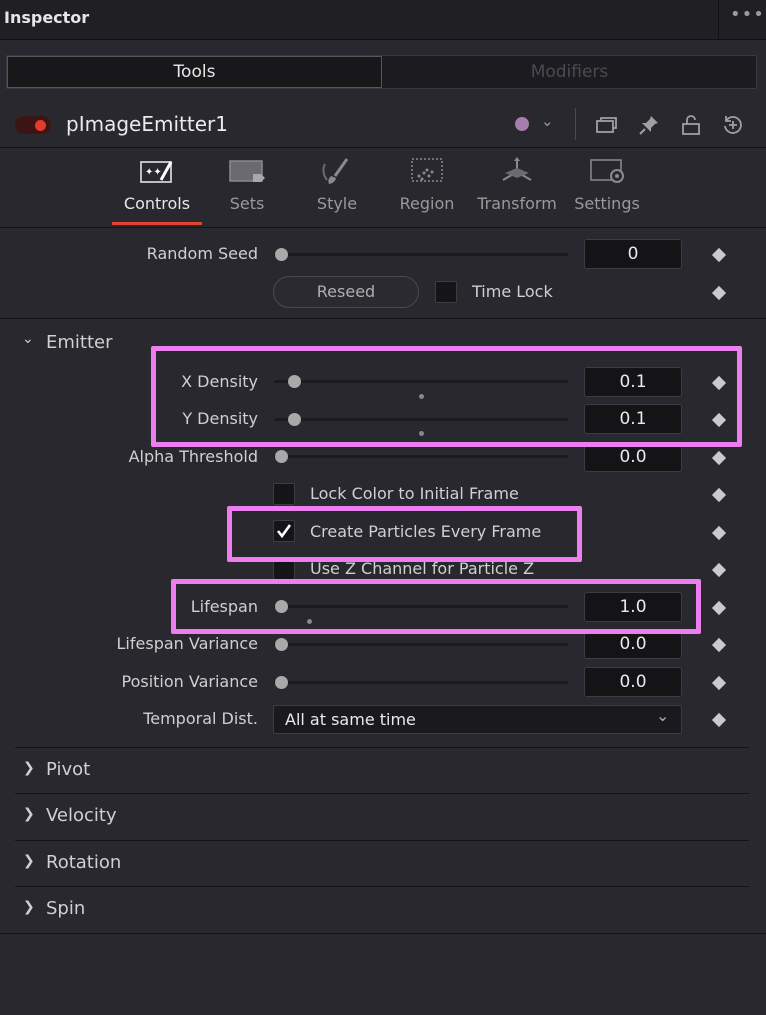  What do you see at coordinates (193, 456) in the screenshot?
I see `alpha-threshold-label: Alpha Threshold` at bounding box center [193, 456].